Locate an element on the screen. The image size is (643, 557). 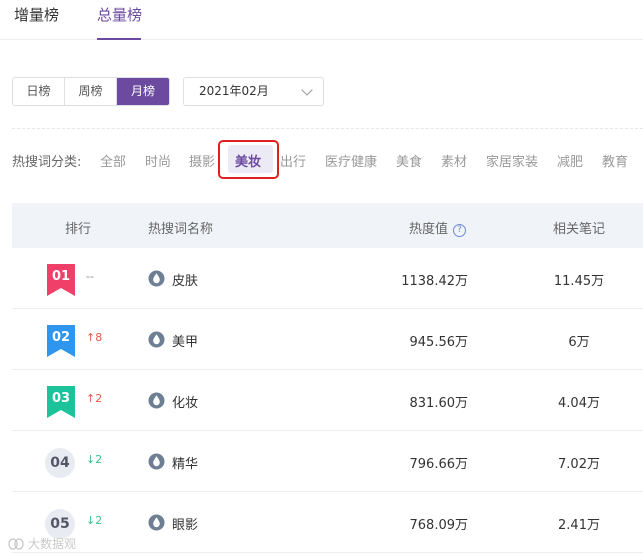
category-home: 家居家装 is located at coordinates (512, 160).